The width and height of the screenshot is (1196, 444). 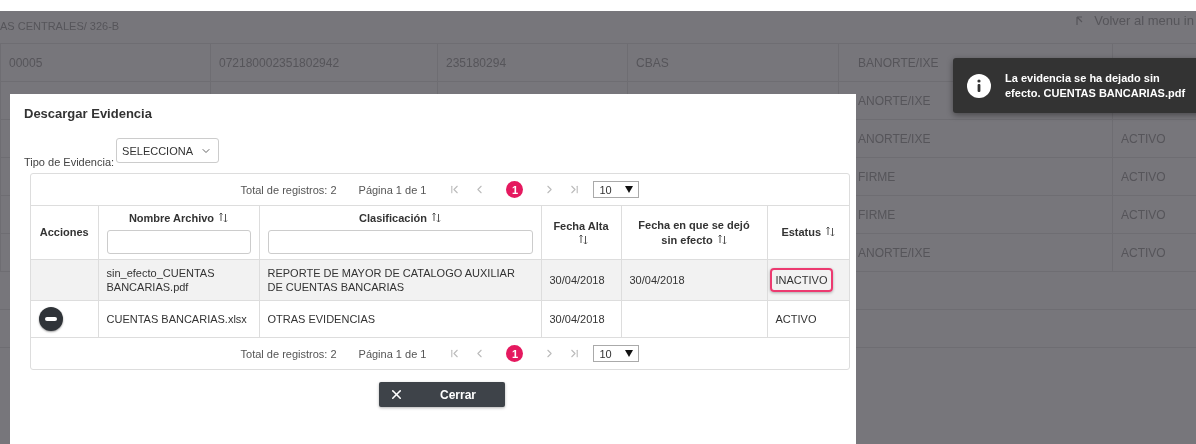 I want to click on column-header: Clasificación, so click(x=400, y=232).